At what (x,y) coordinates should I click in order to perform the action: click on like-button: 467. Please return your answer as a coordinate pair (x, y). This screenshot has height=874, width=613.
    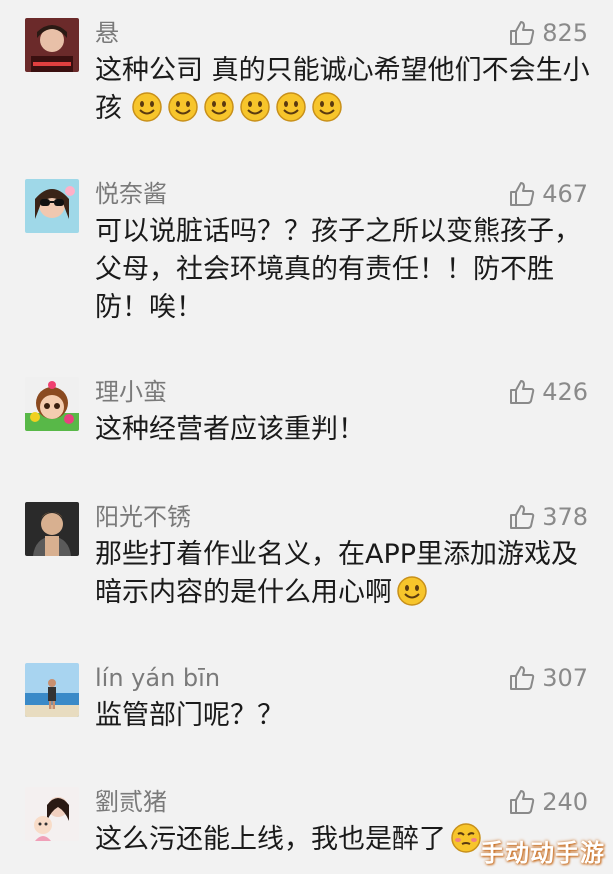
    Looking at the image, I should click on (548, 194).